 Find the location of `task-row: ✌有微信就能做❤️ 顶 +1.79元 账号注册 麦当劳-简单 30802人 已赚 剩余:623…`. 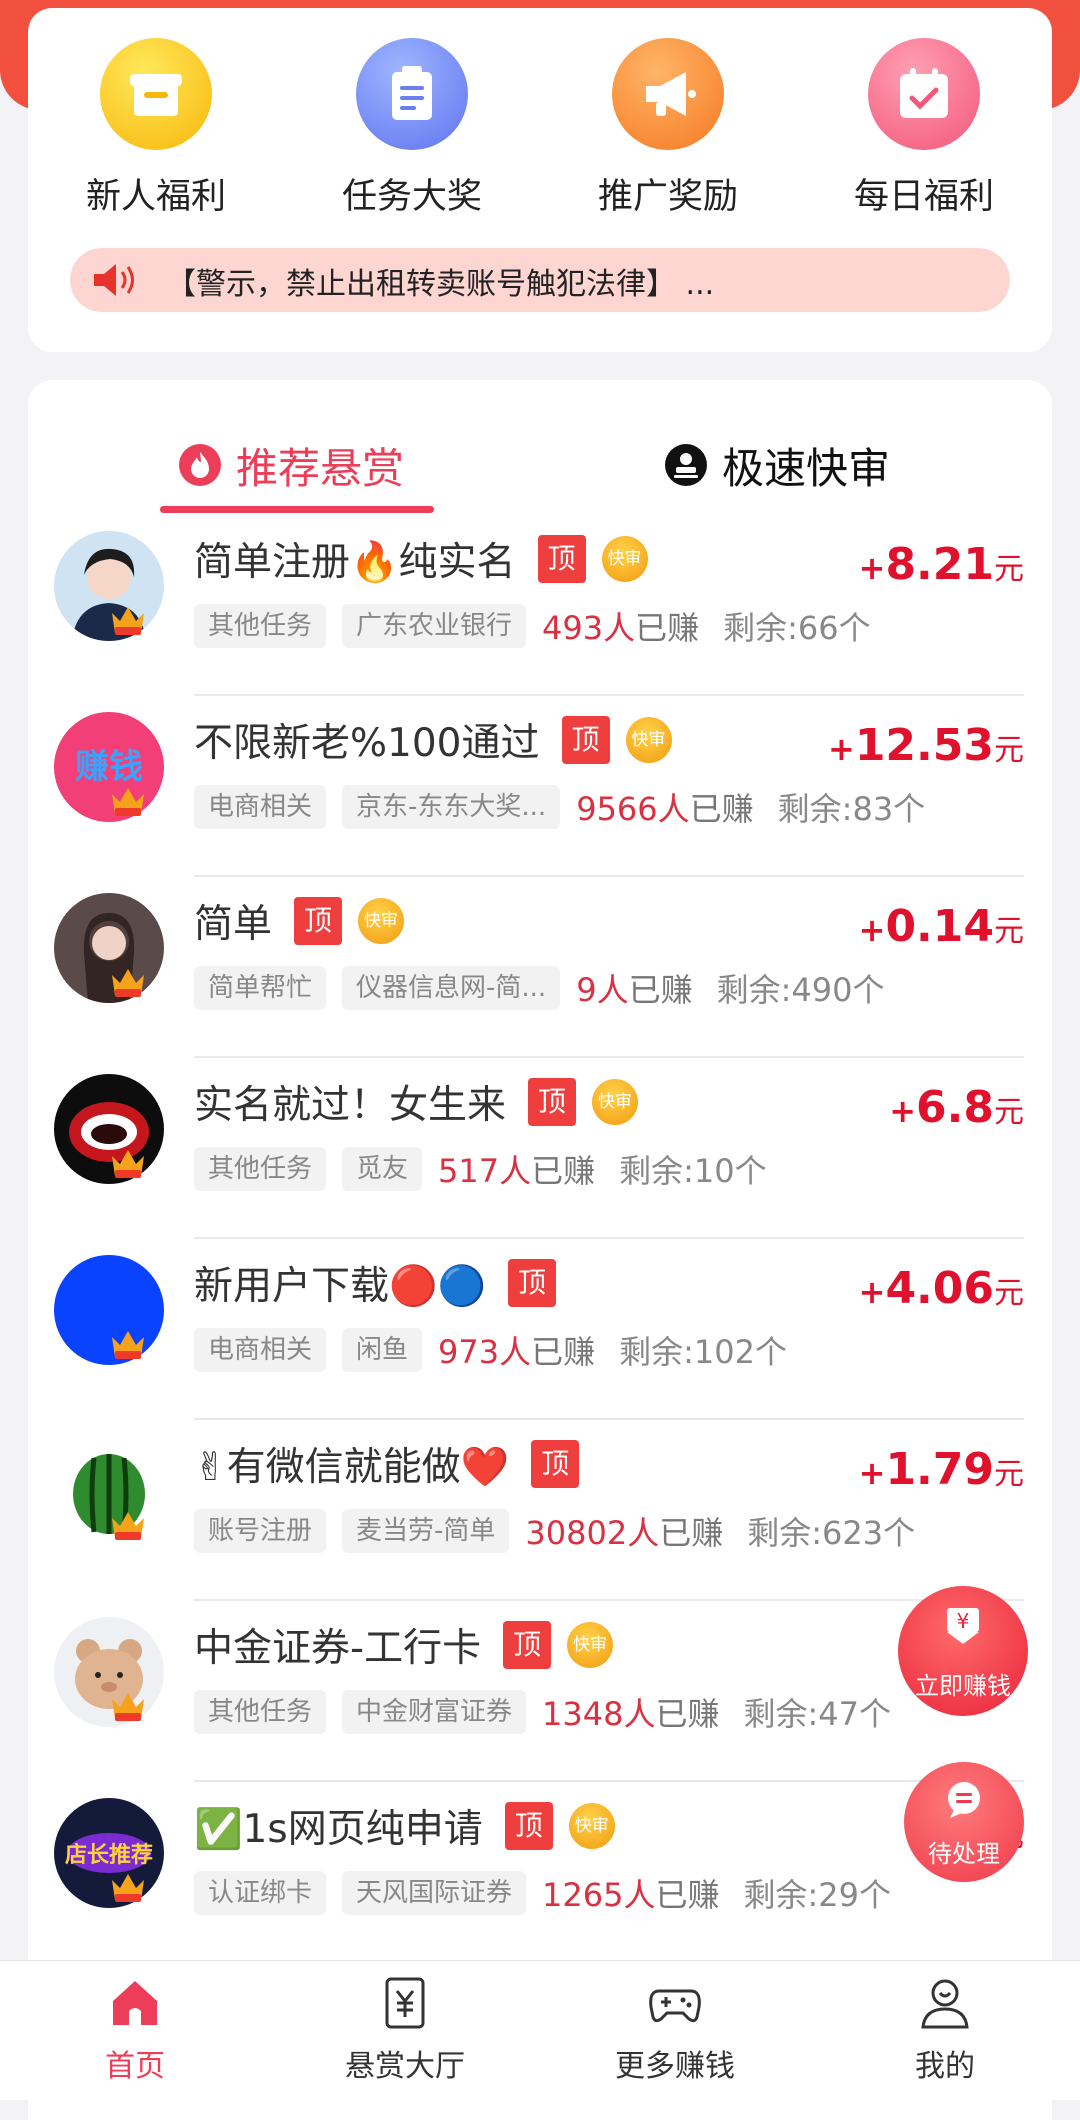

task-row: ✌有微信就能做❤️ 顶 +1.79元 账号注册 麦当劳-简单 30802人 已赚 剩余:623… is located at coordinates (540, 1510).